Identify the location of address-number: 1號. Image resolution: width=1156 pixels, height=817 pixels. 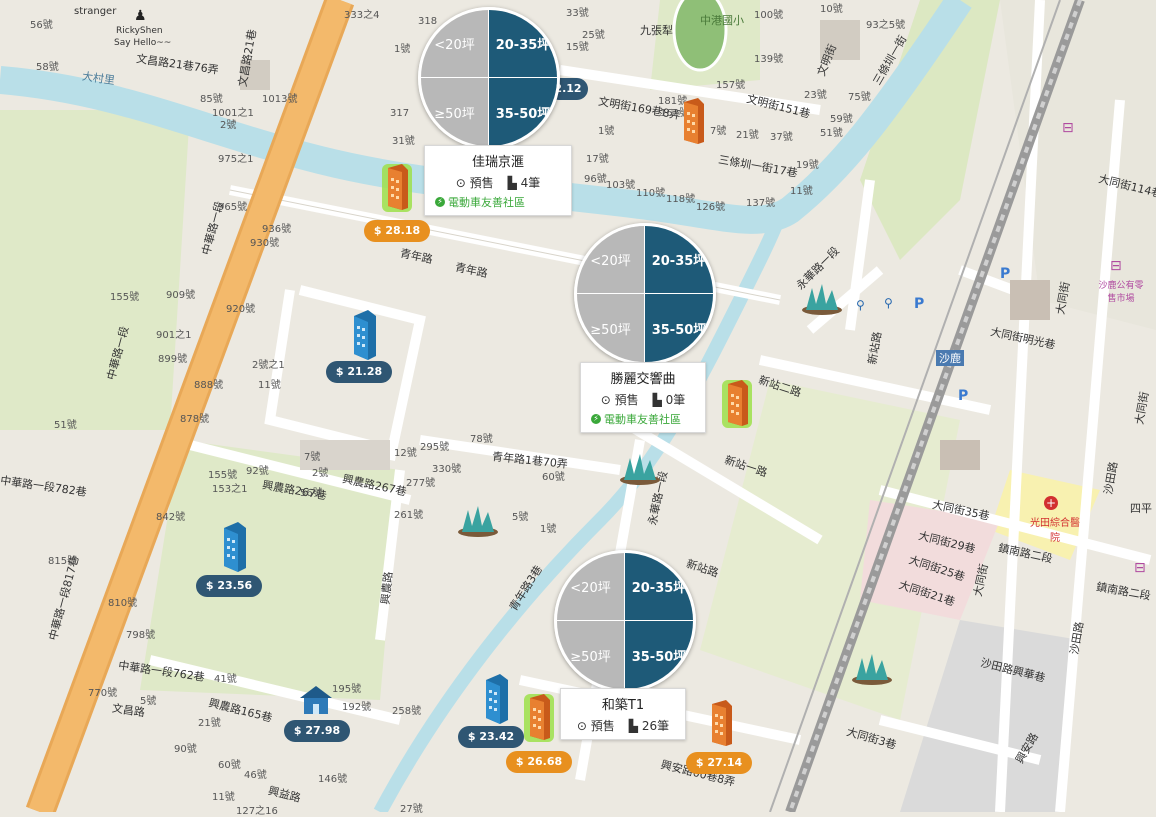
(606, 131).